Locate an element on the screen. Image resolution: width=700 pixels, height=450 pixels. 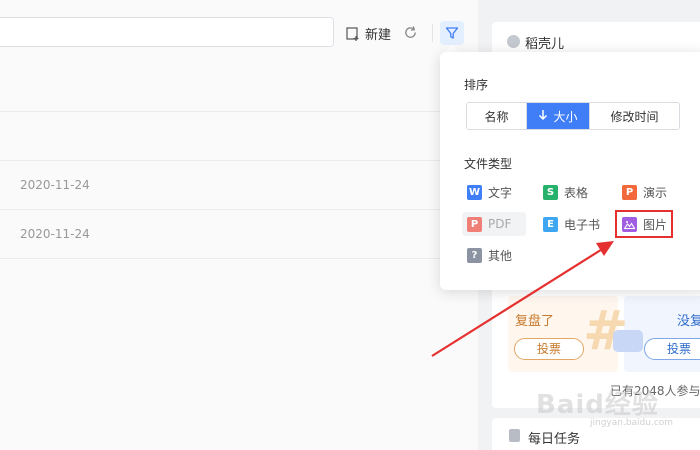
sort-by-size-button: 大小 is located at coordinates (558, 116).